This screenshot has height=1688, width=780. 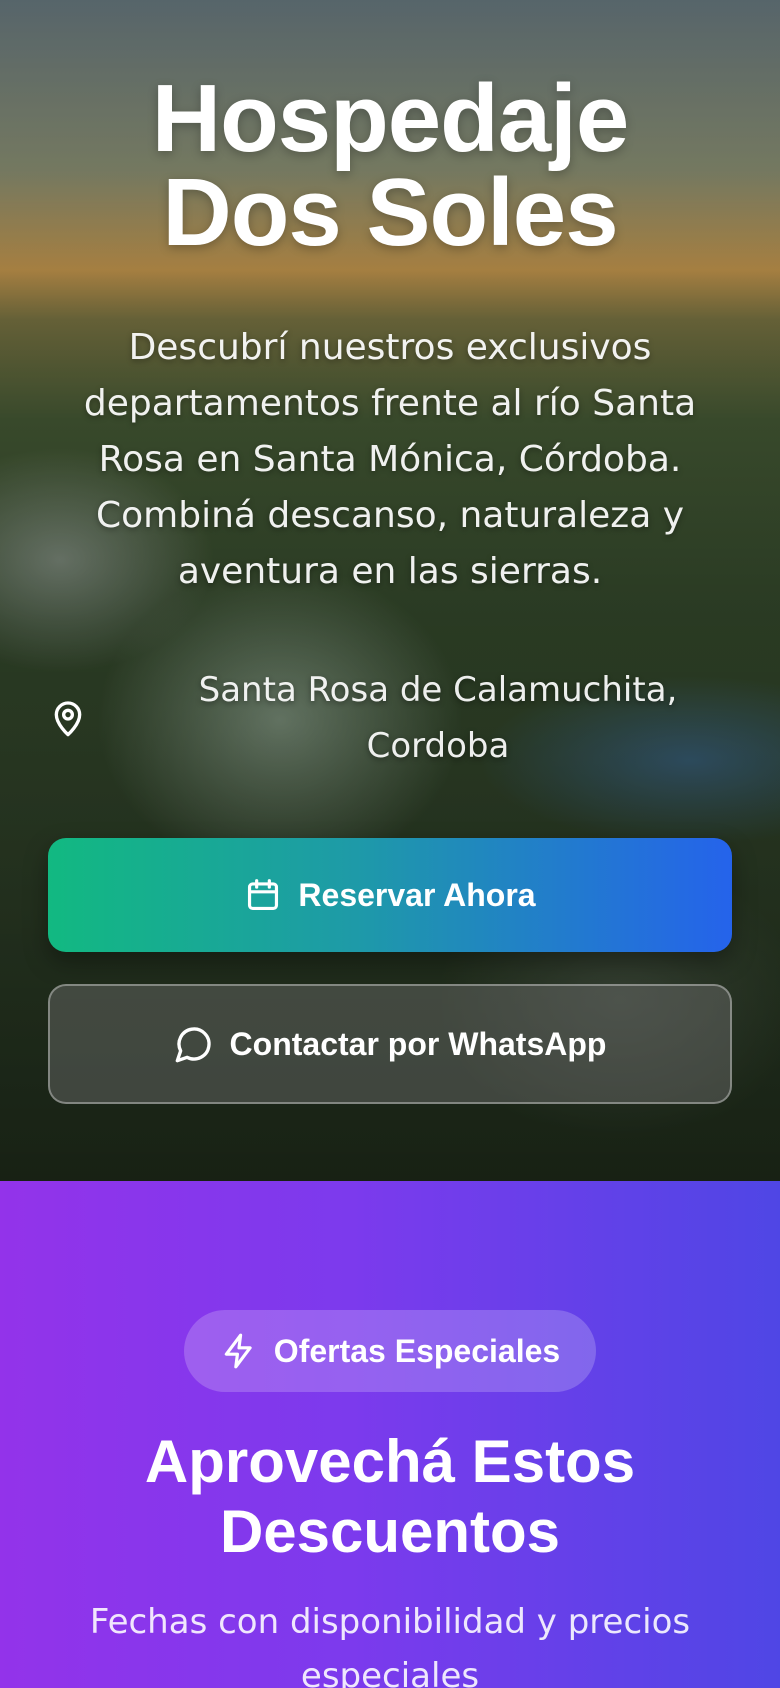 I want to click on offers-title: Aprovechá Estos Descuentos, so click(x=390, y=1497).